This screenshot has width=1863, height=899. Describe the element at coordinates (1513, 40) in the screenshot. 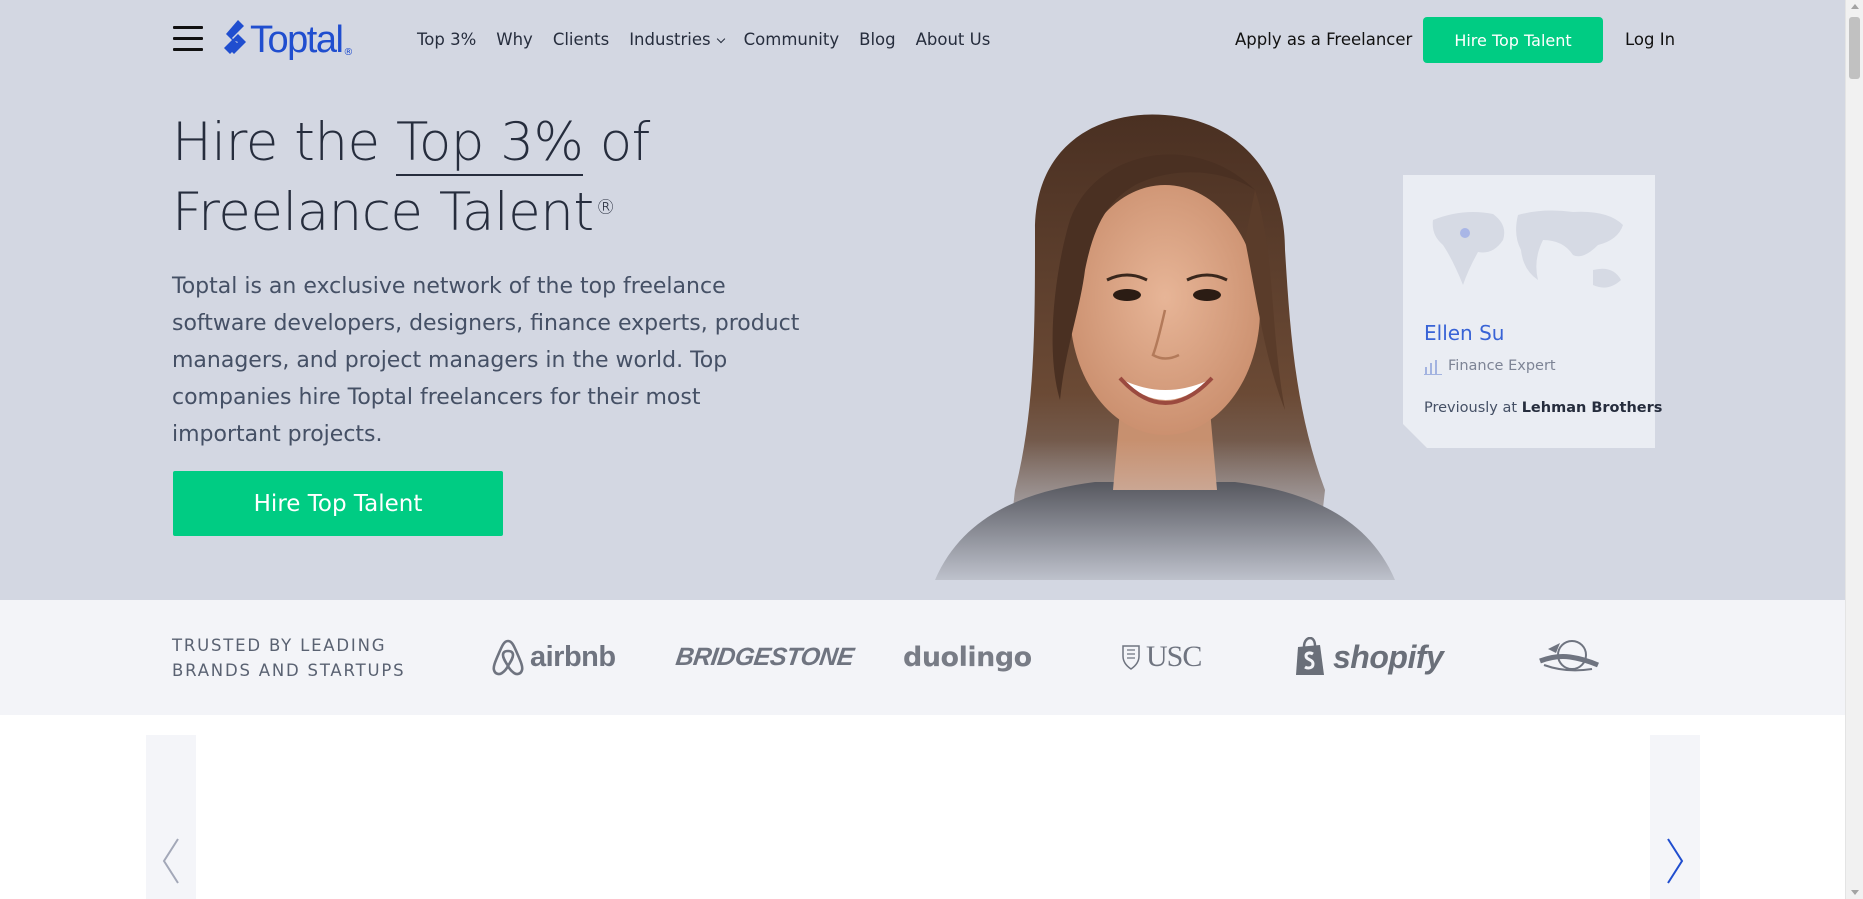

I see `header-hire-top-talent-button: Hire Top Talent` at that location.